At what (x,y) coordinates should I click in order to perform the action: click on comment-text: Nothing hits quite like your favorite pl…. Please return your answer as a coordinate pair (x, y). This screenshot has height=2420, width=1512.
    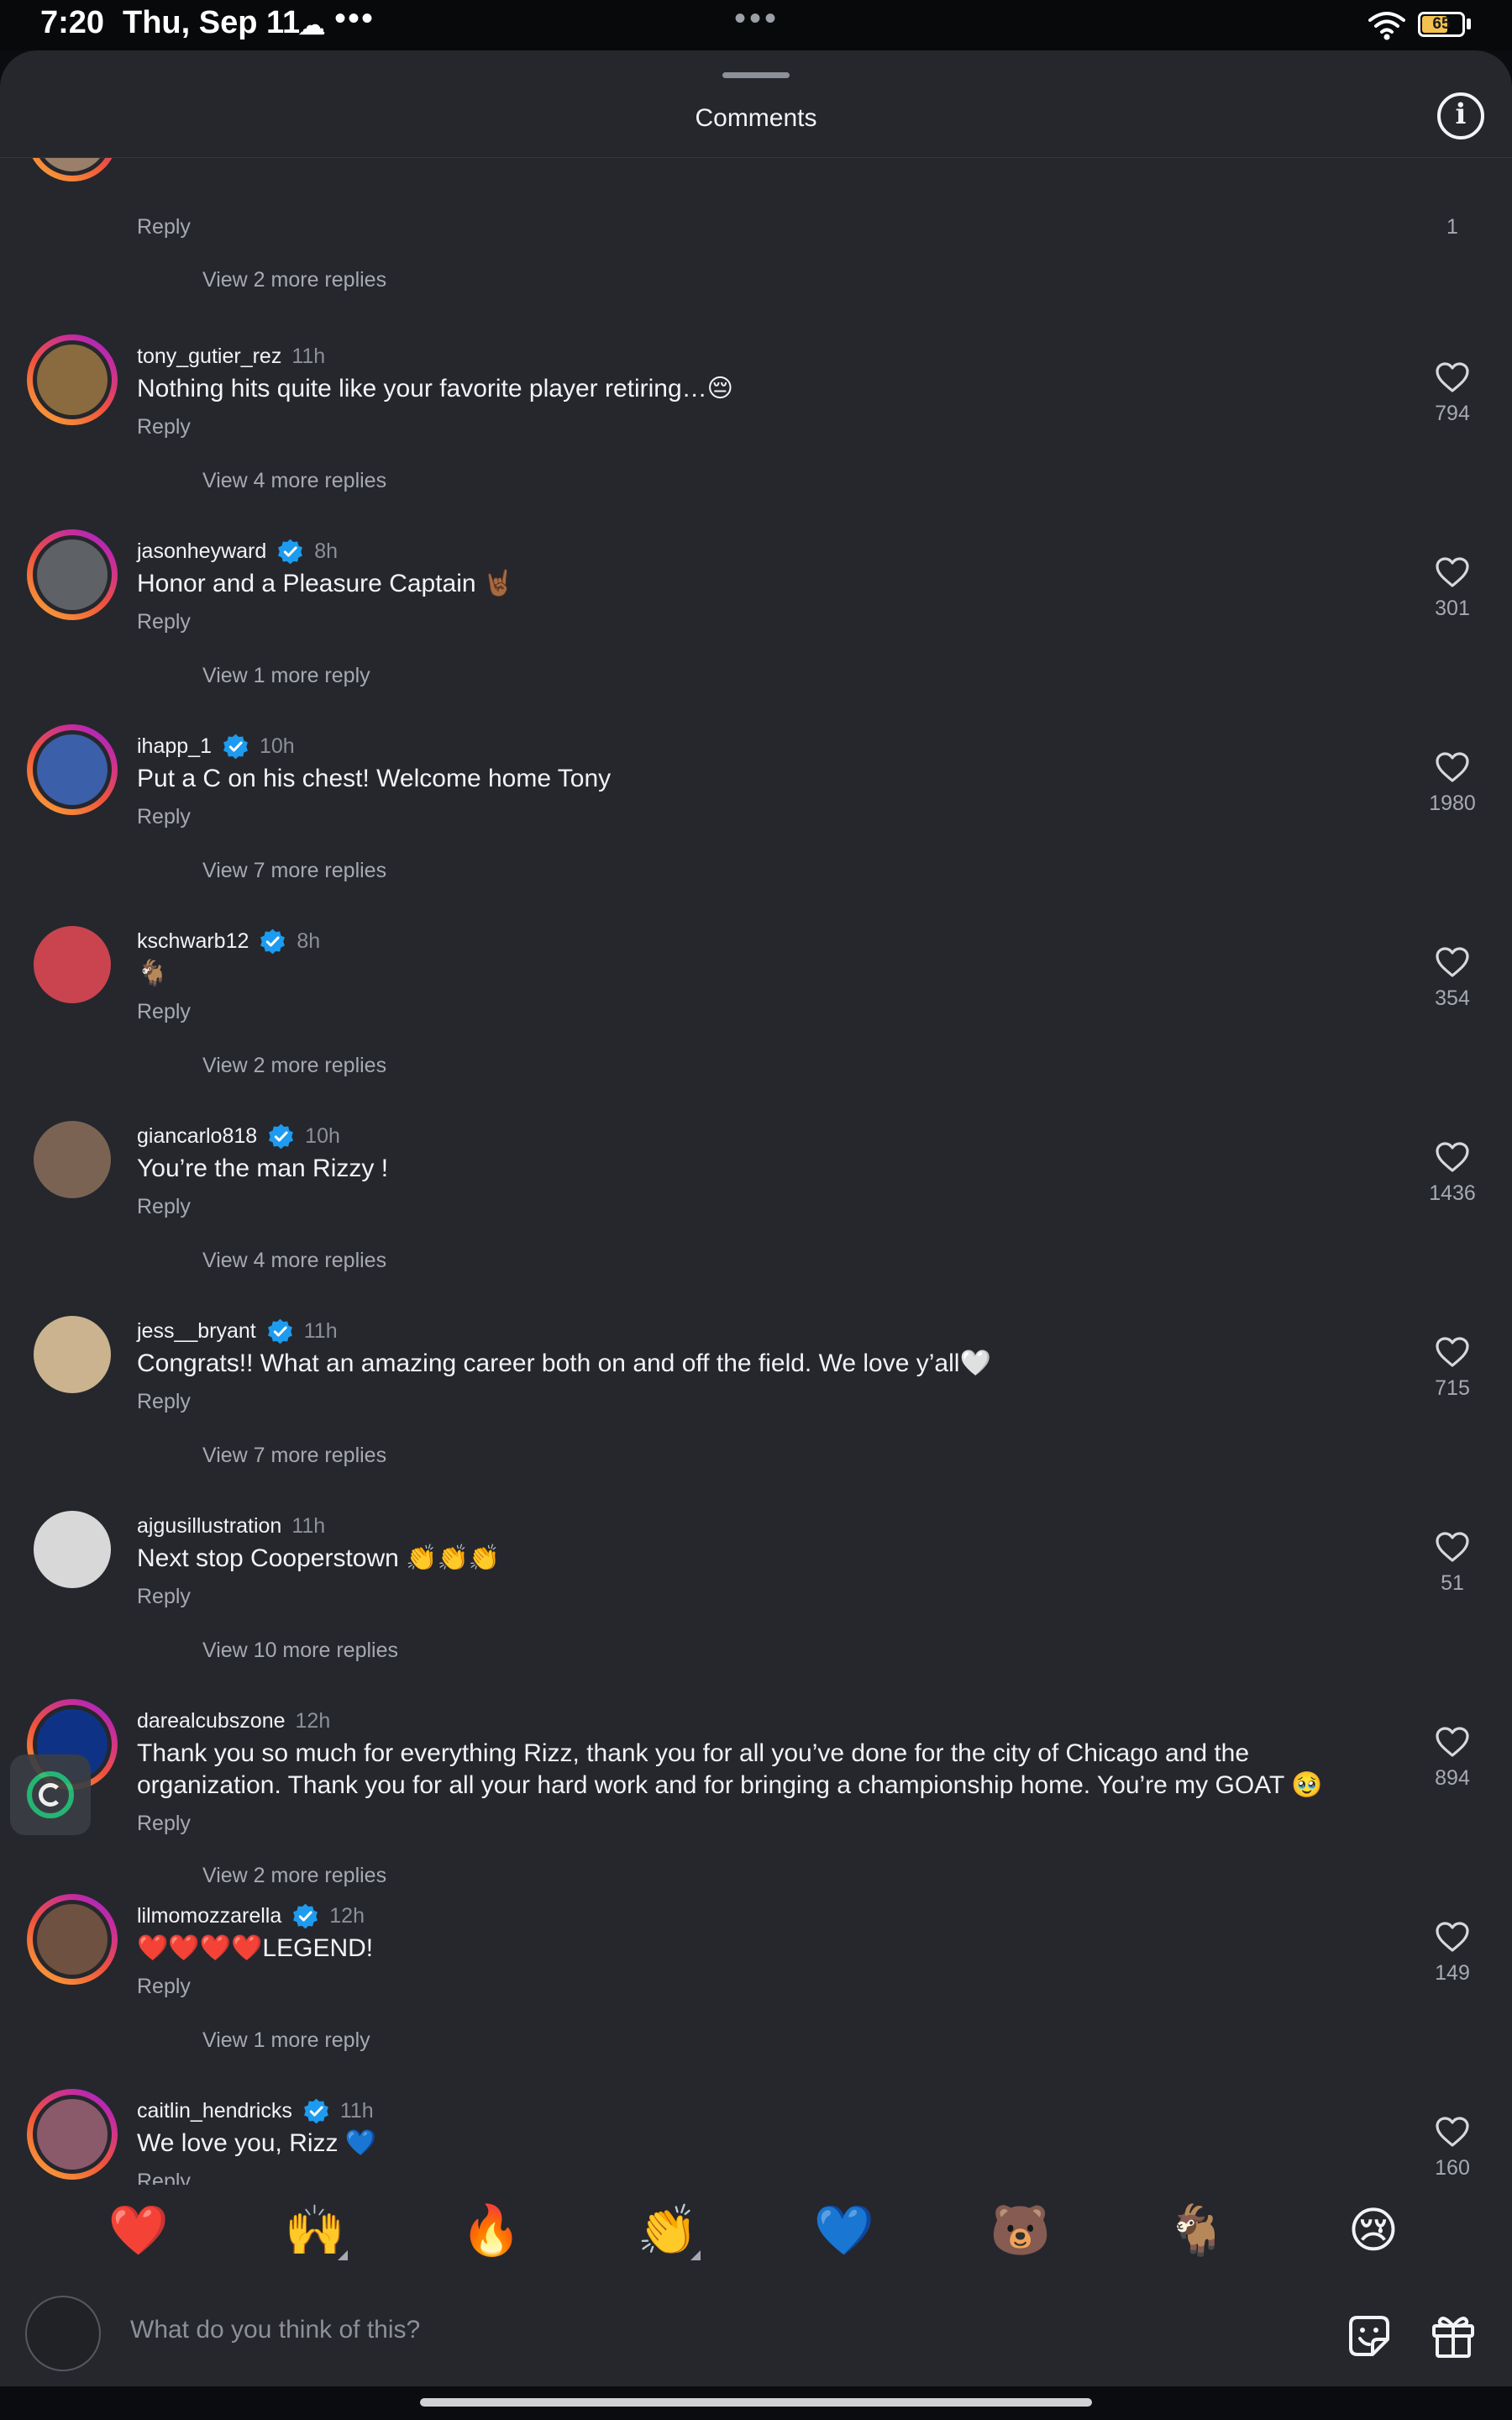
    Looking at the image, I should click on (435, 389).